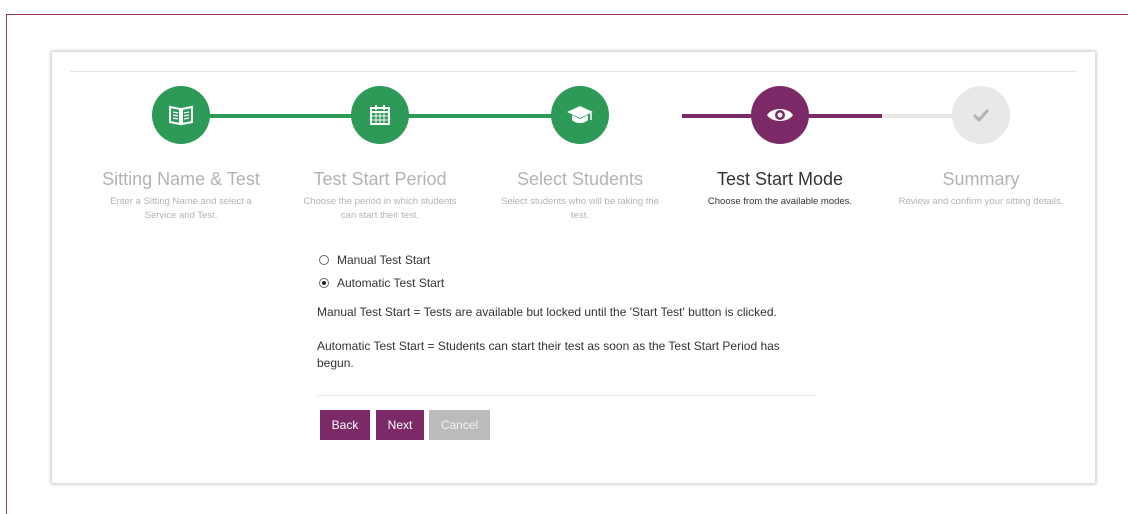 This screenshot has width=1128, height=514. What do you see at coordinates (567, 395) in the screenshot?
I see `form-divider` at bounding box center [567, 395].